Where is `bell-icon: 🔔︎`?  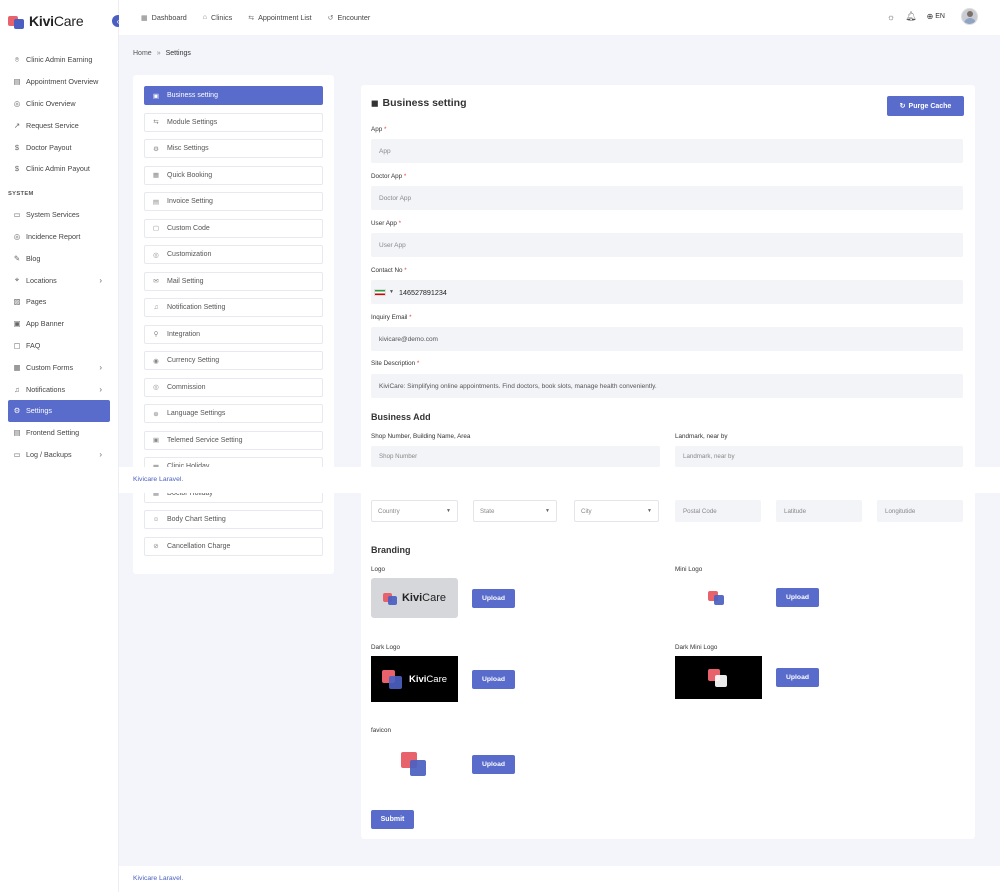 bell-icon: 🔔︎ is located at coordinates (910, 16).